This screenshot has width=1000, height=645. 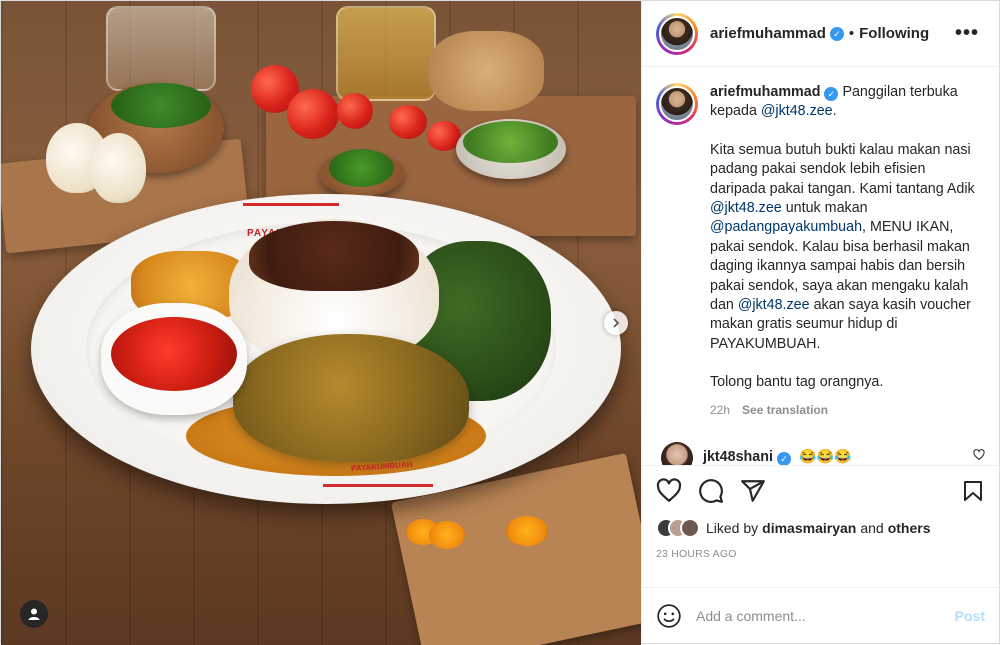 I want to click on glass-jar, so click(x=161, y=48).